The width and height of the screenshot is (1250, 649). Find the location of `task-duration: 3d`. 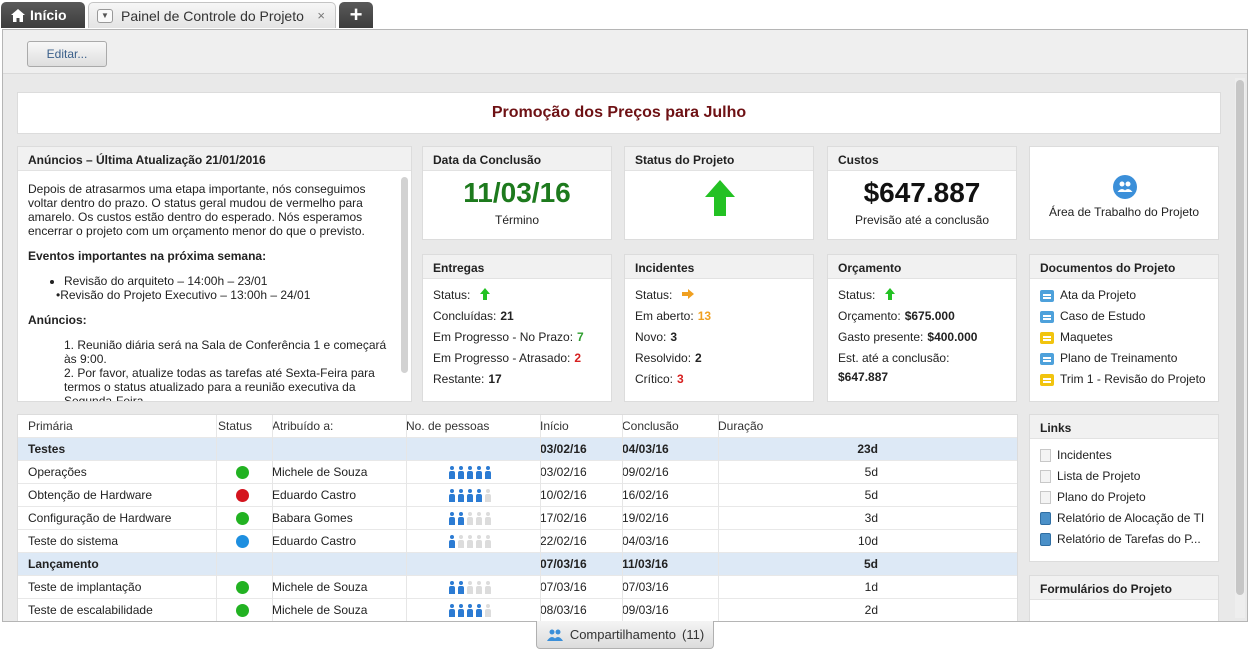

task-duration: 3d is located at coordinates (871, 518).